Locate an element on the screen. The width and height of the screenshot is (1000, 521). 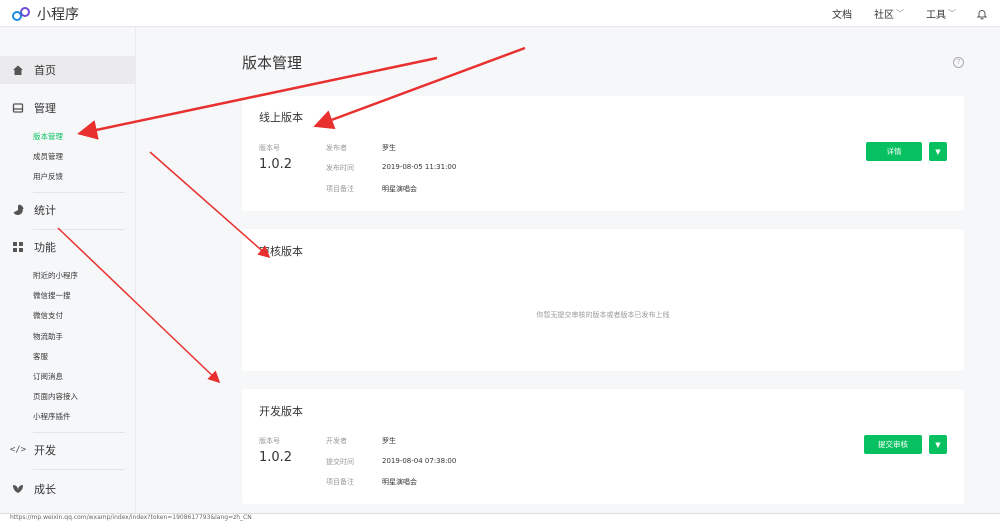
sidebar-item-label: 首页 is located at coordinates (45, 70).